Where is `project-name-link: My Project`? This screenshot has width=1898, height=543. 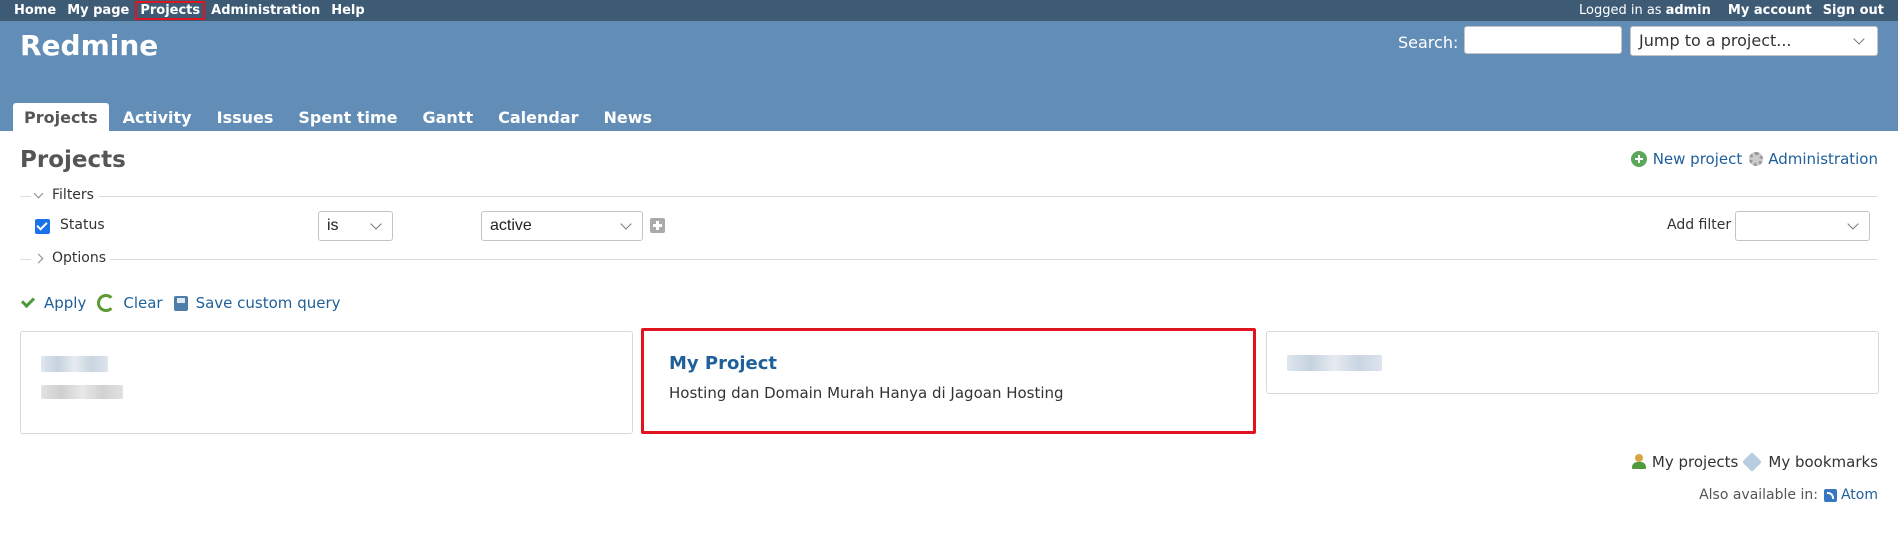
project-name-link: My Project is located at coordinates (723, 363).